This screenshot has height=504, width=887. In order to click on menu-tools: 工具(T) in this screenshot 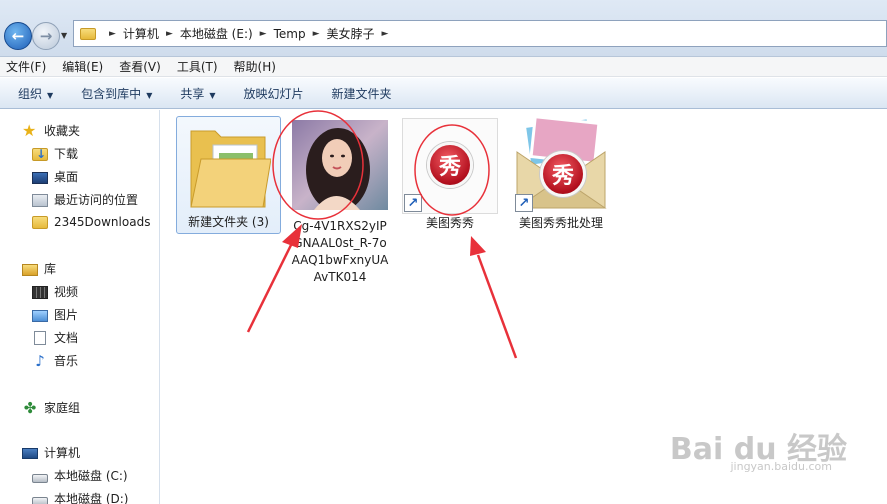, I will do `click(197, 66)`.